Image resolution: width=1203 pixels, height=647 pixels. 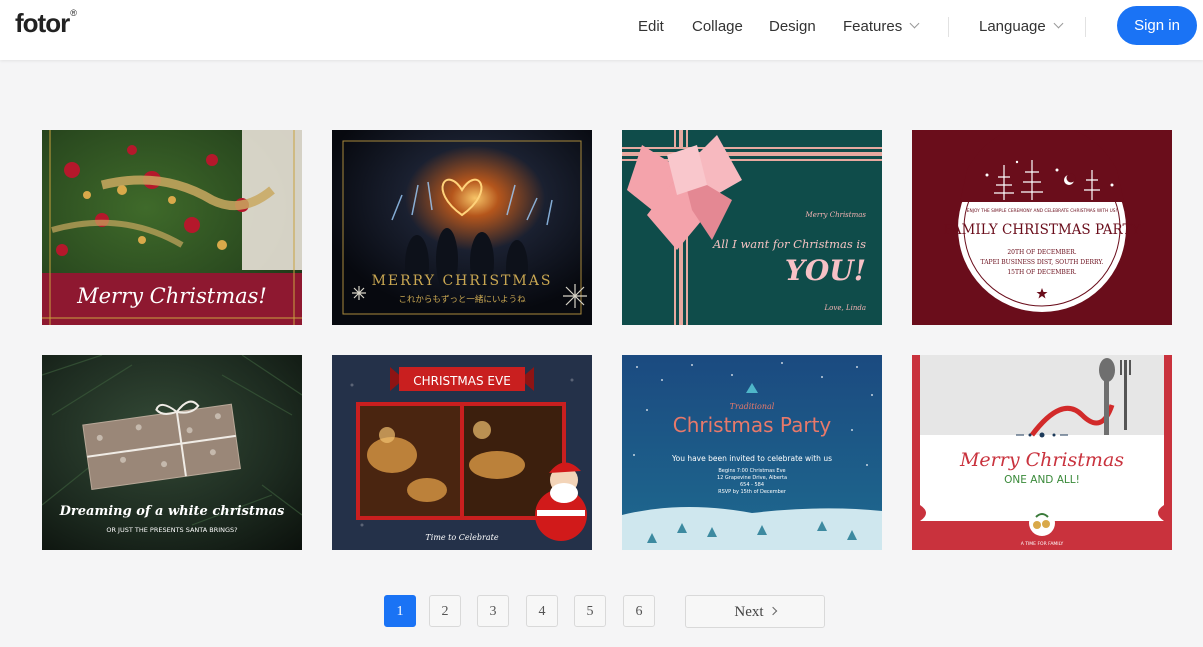 I want to click on card-banner: CHRISTMAS EVE, so click(x=462, y=381).